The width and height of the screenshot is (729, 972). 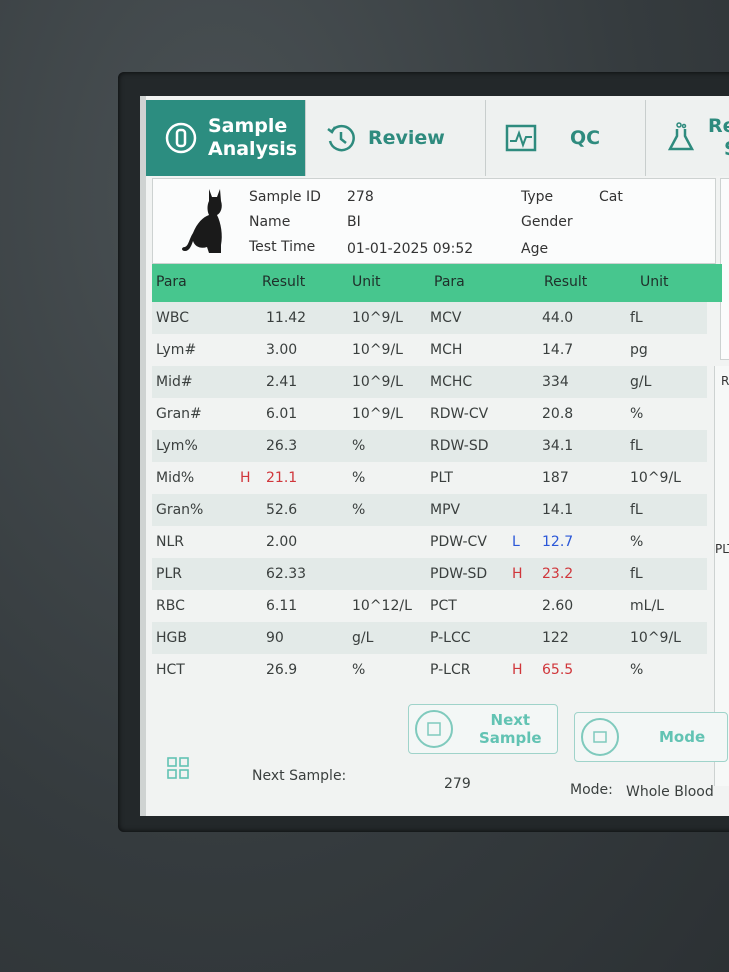 What do you see at coordinates (282, 478) in the screenshot?
I see `result-value: 21.1` at bounding box center [282, 478].